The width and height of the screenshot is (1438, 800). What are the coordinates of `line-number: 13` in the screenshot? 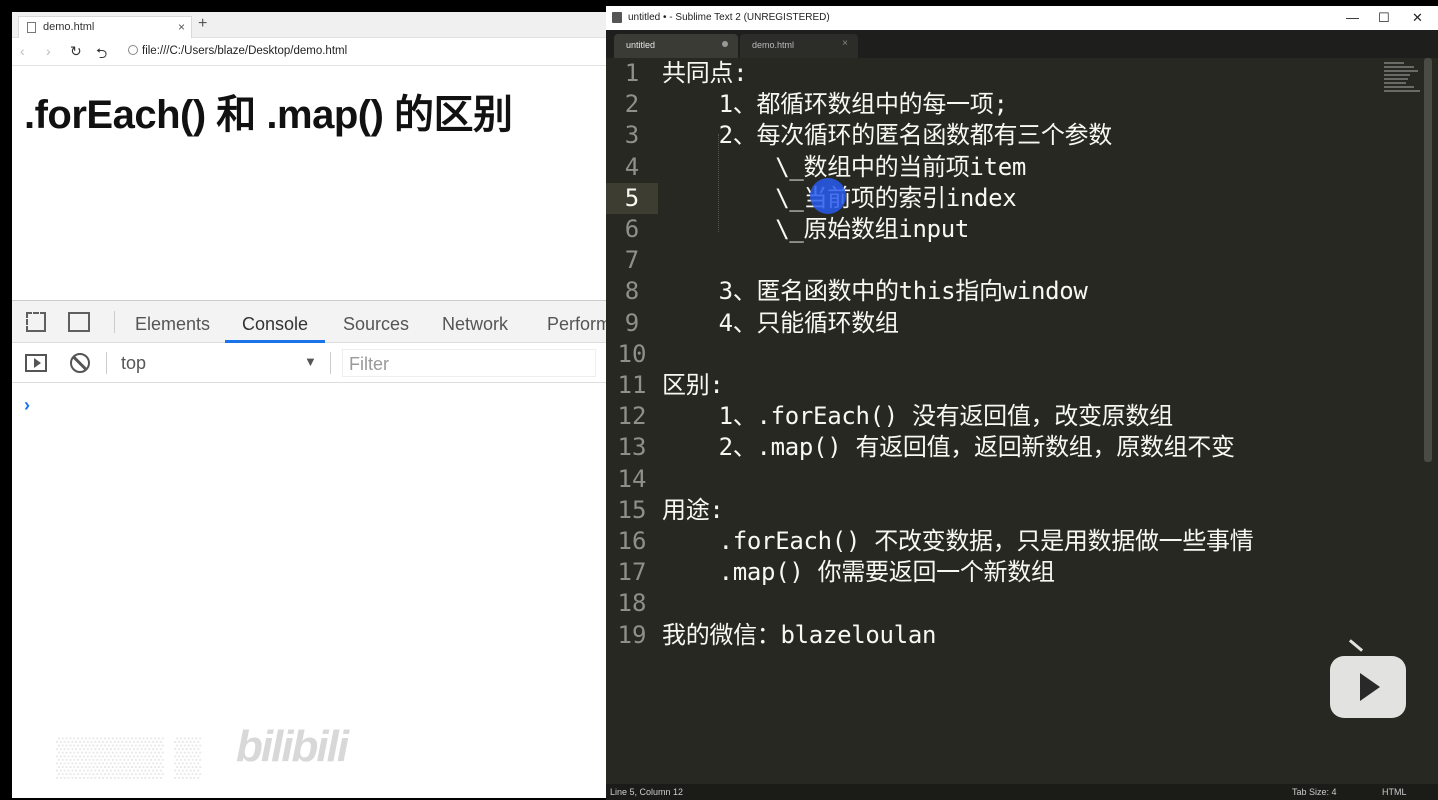 It's located at (632, 447).